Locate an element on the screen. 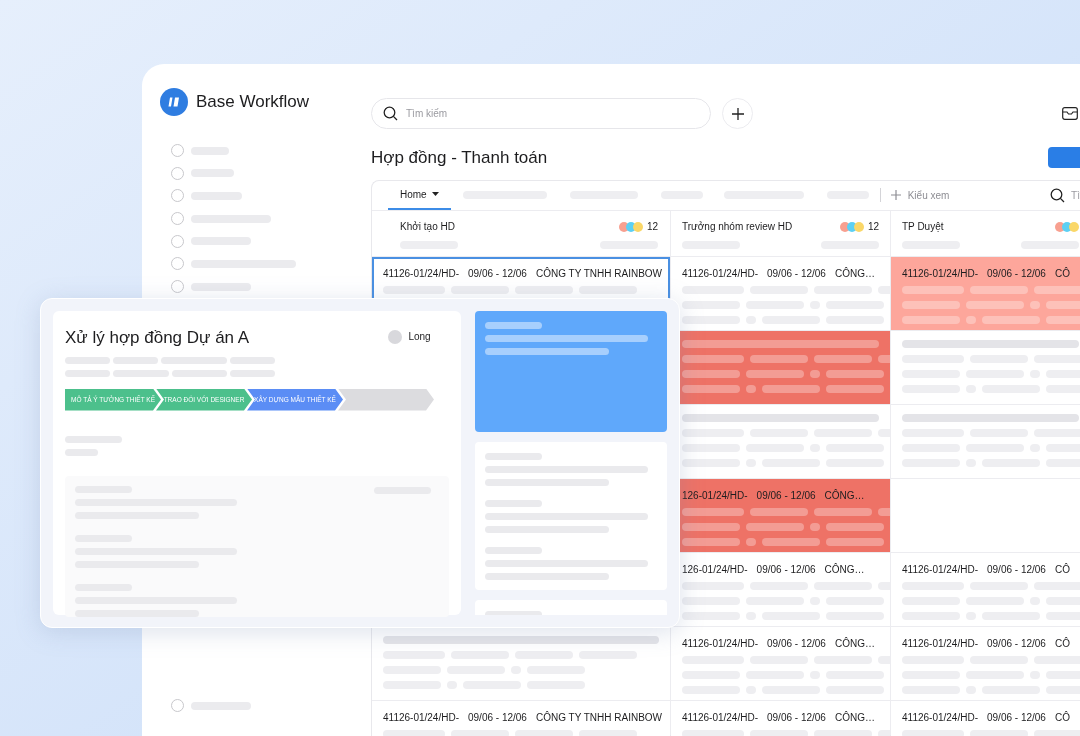 This screenshot has width=1080, height=736. task-title: Xử lý hợp đồng Dự án A is located at coordinates (157, 338).